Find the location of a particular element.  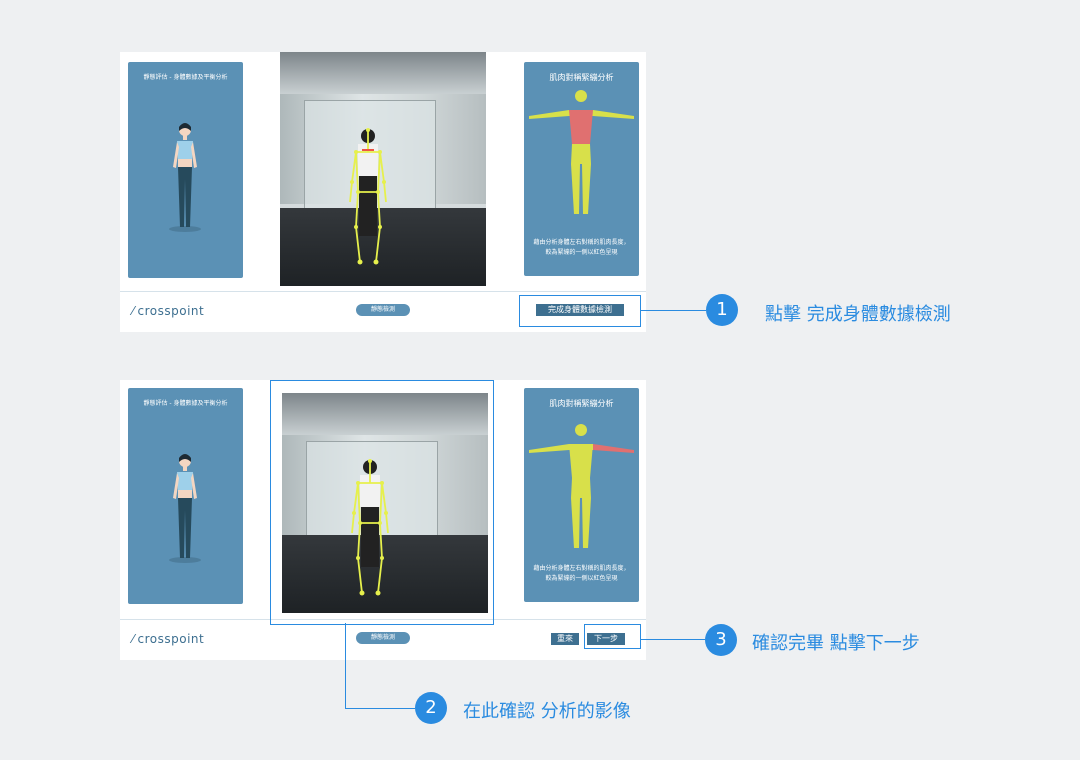

callout-2-highlight is located at coordinates (382, 502).